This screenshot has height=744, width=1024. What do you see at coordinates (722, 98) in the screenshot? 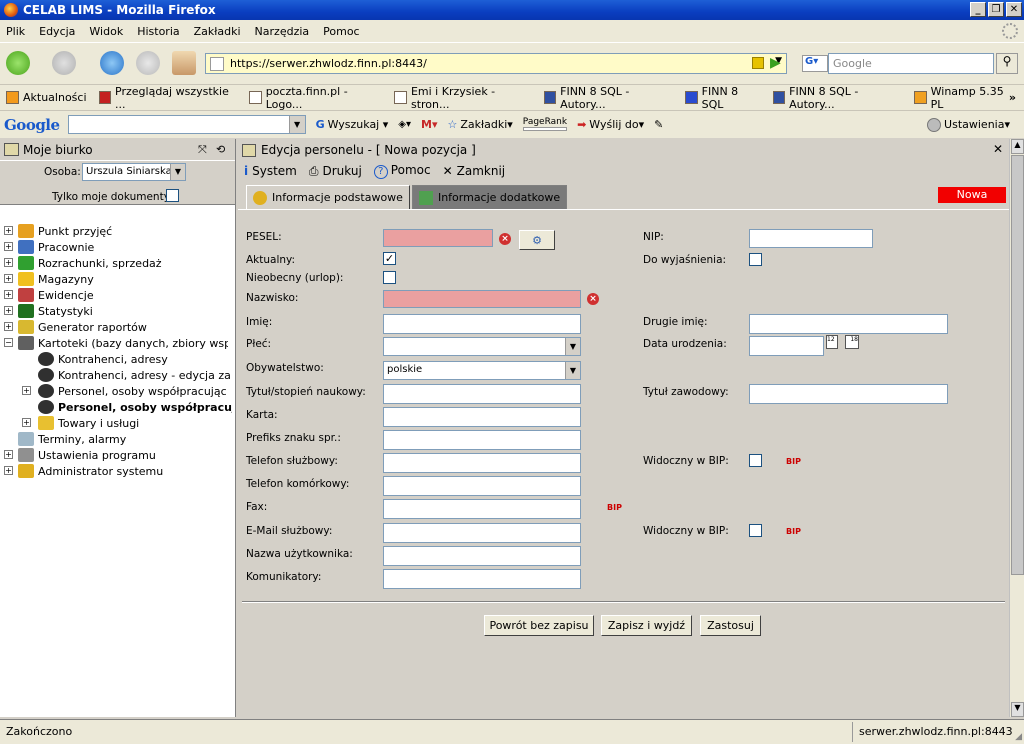
I see `bookmark-item: FINN 8 SQL` at bounding box center [722, 98].